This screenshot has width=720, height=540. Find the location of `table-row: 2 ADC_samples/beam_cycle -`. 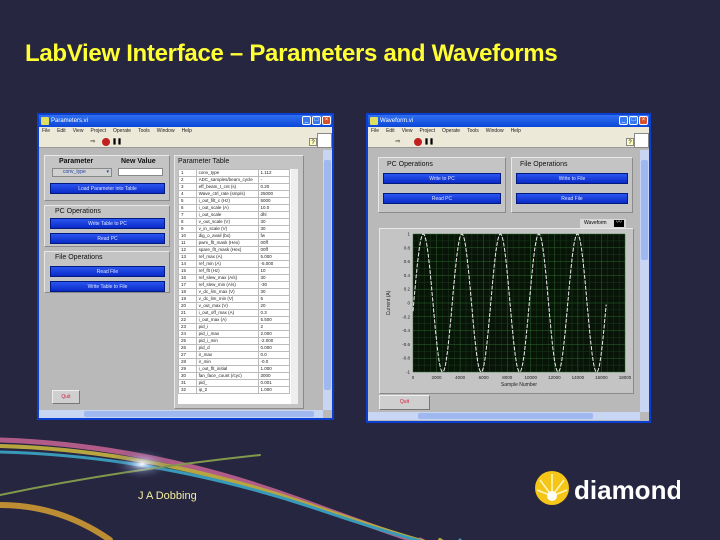

table-row: 2 ADC_samples/beam_cycle - is located at coordinates (234, 180).